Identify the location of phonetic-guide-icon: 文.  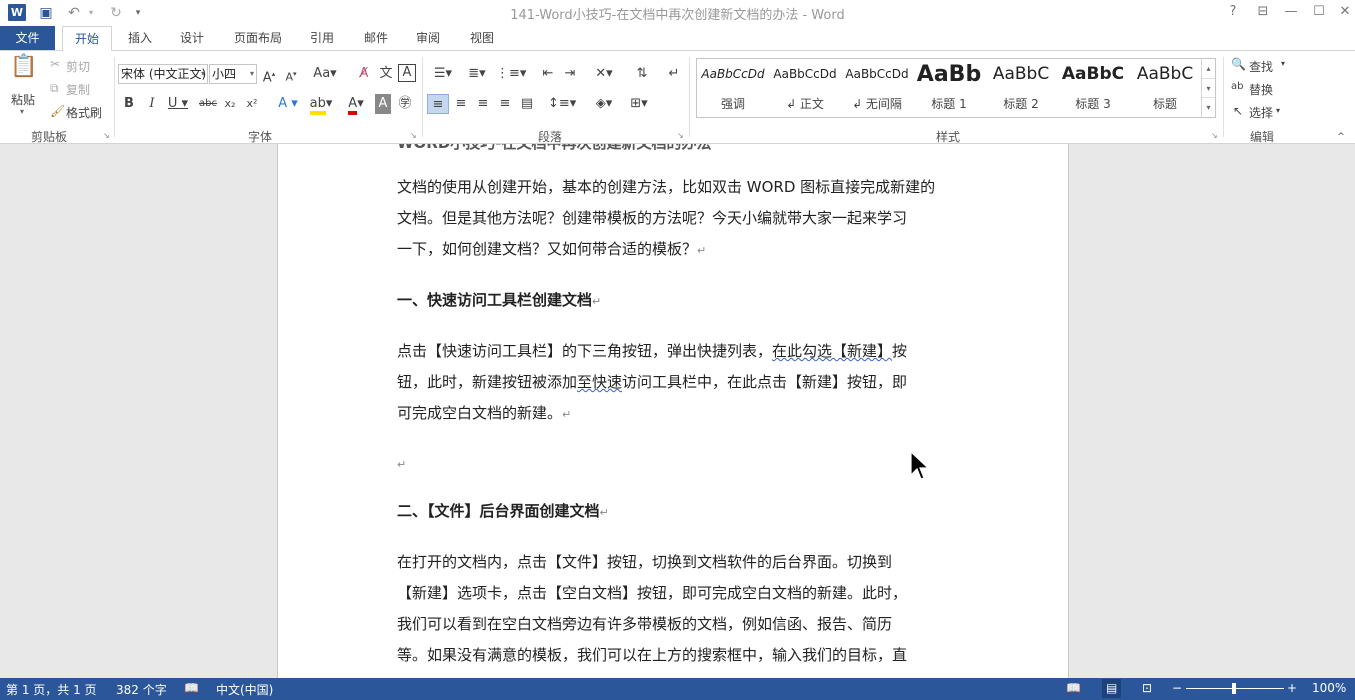
(386, 74).